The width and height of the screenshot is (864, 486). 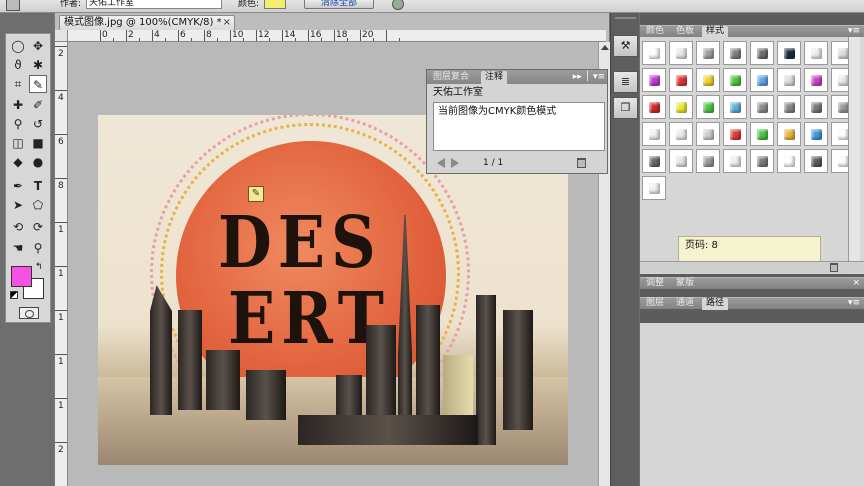 What do you see at coordinates (455, 163) in the screenshot?
I see `next-note-icon` at bounding box center [455, 163].